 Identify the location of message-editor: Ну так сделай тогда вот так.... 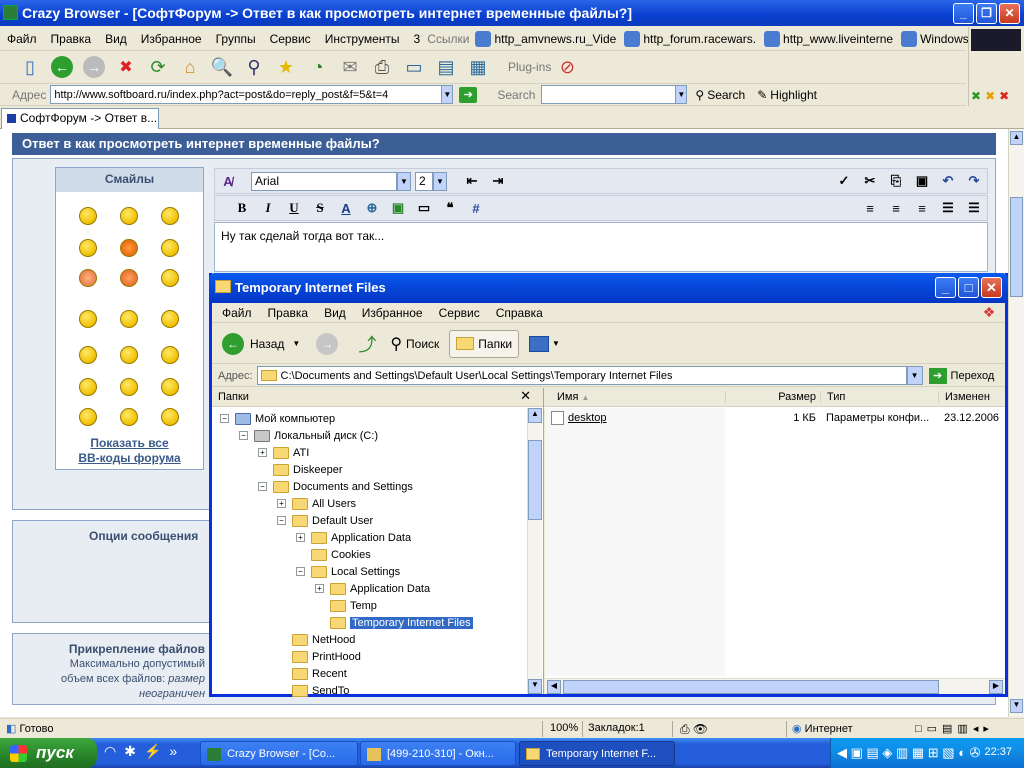
(601, 247).